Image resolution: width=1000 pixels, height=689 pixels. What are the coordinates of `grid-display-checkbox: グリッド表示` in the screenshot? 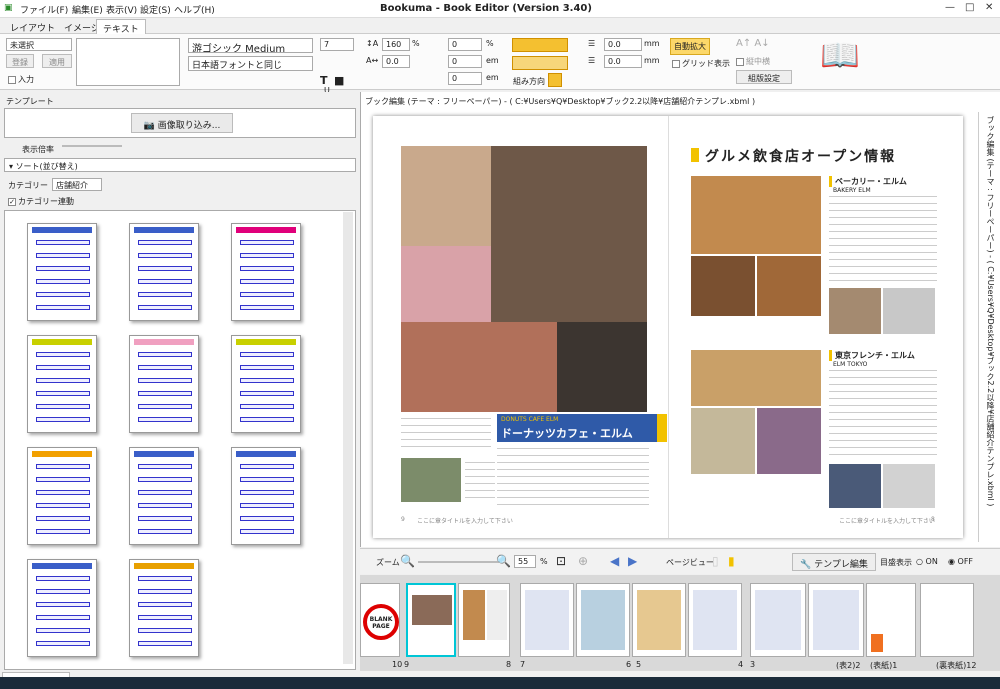 It's located at (701, 63).